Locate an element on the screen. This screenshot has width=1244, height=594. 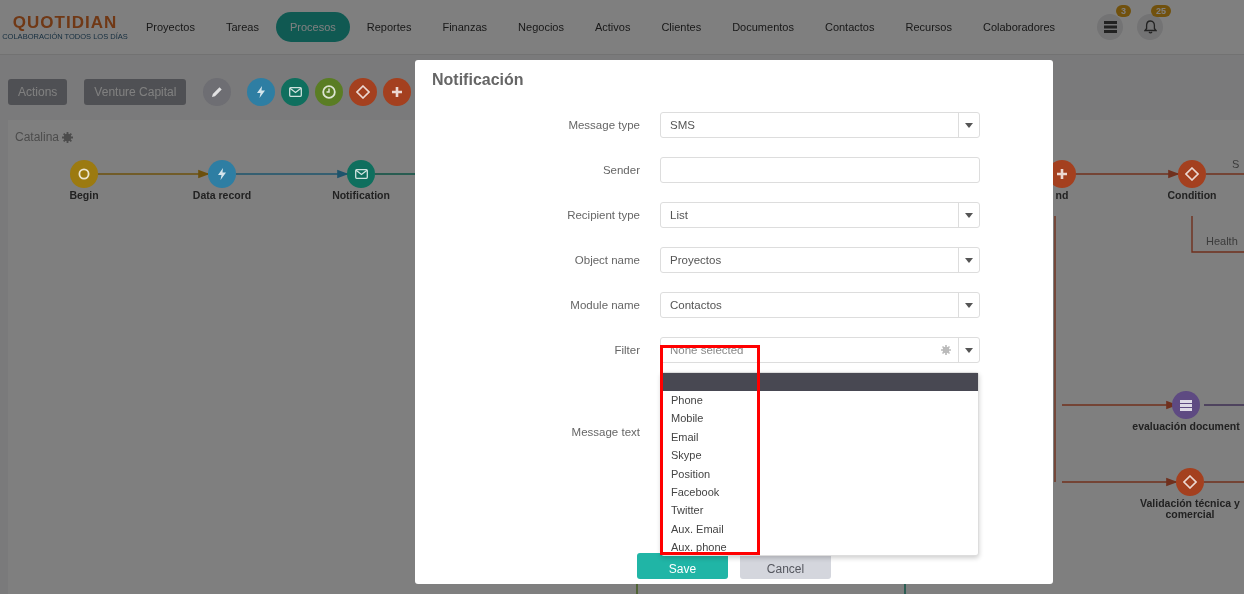
nav-tab: Finanzas is located at coordinates (465, 27).